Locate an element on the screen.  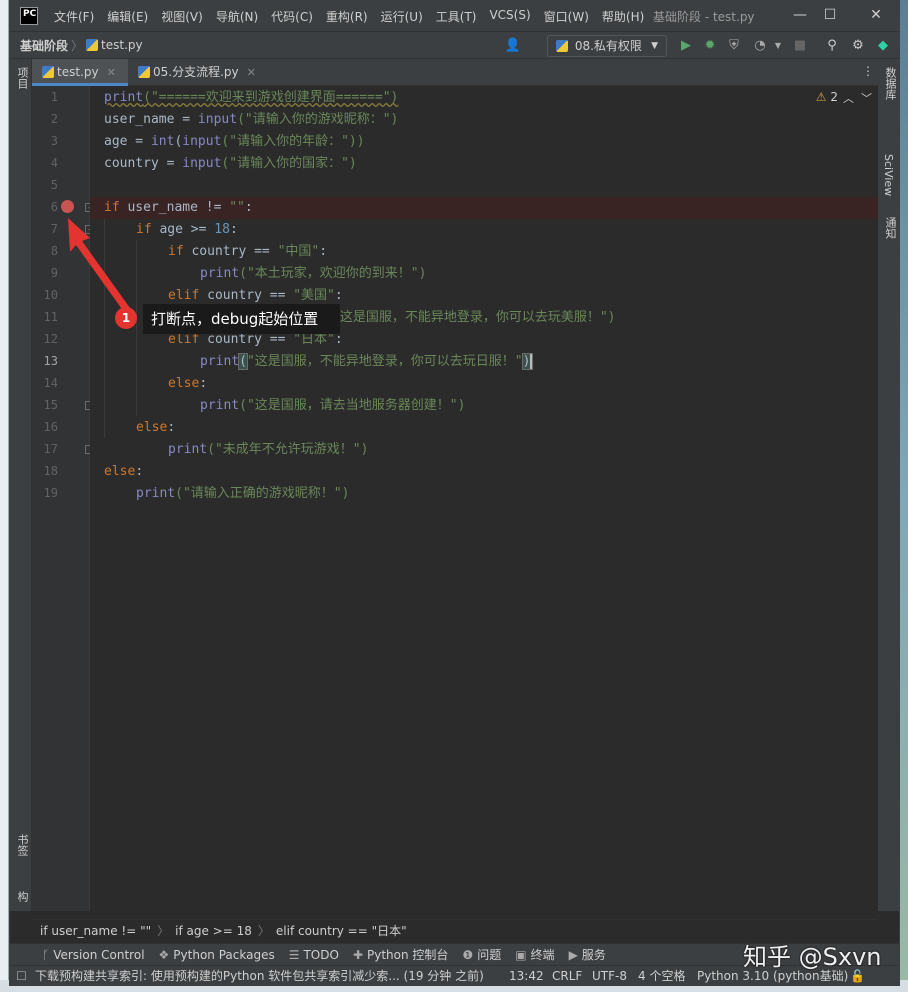
code-line-18: else: is located at coordinates (484, 472).